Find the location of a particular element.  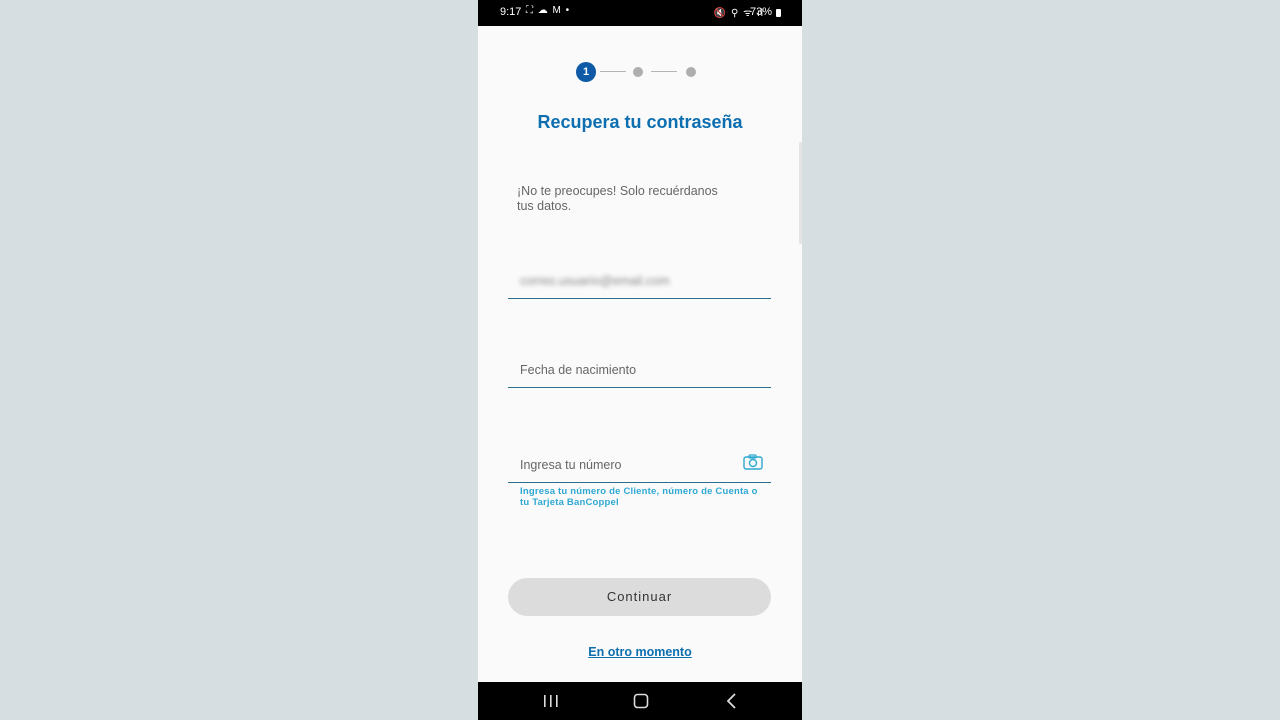

battery-icon is located at coordinates (778, 13).